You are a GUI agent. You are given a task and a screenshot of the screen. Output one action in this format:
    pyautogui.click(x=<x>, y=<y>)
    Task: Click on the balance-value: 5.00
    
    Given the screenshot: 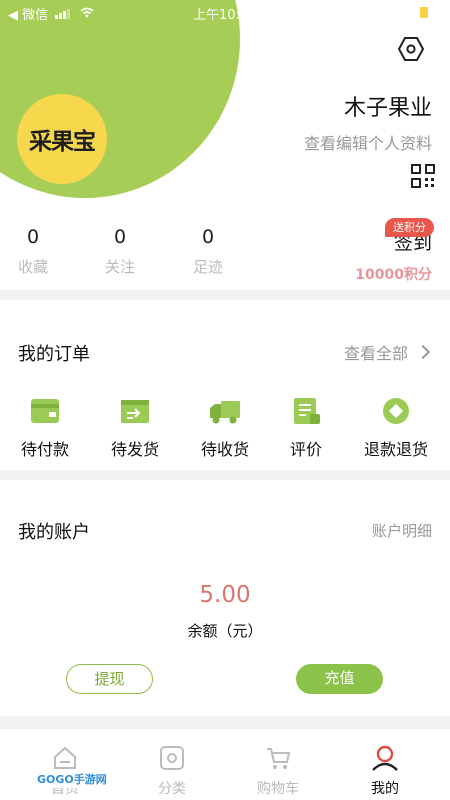 What is the action you would take?
    pyautogui.click(x=225, y=595)
    